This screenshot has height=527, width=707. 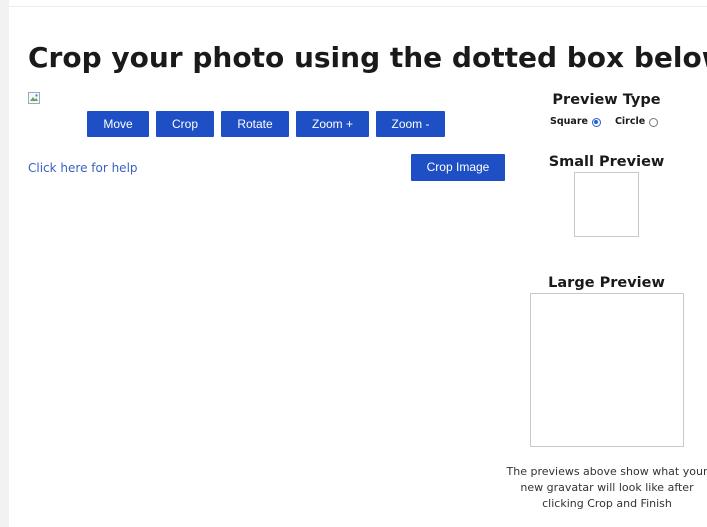 I want to click on zoom-out-button: Zoom -, so click(x=410, y=124).